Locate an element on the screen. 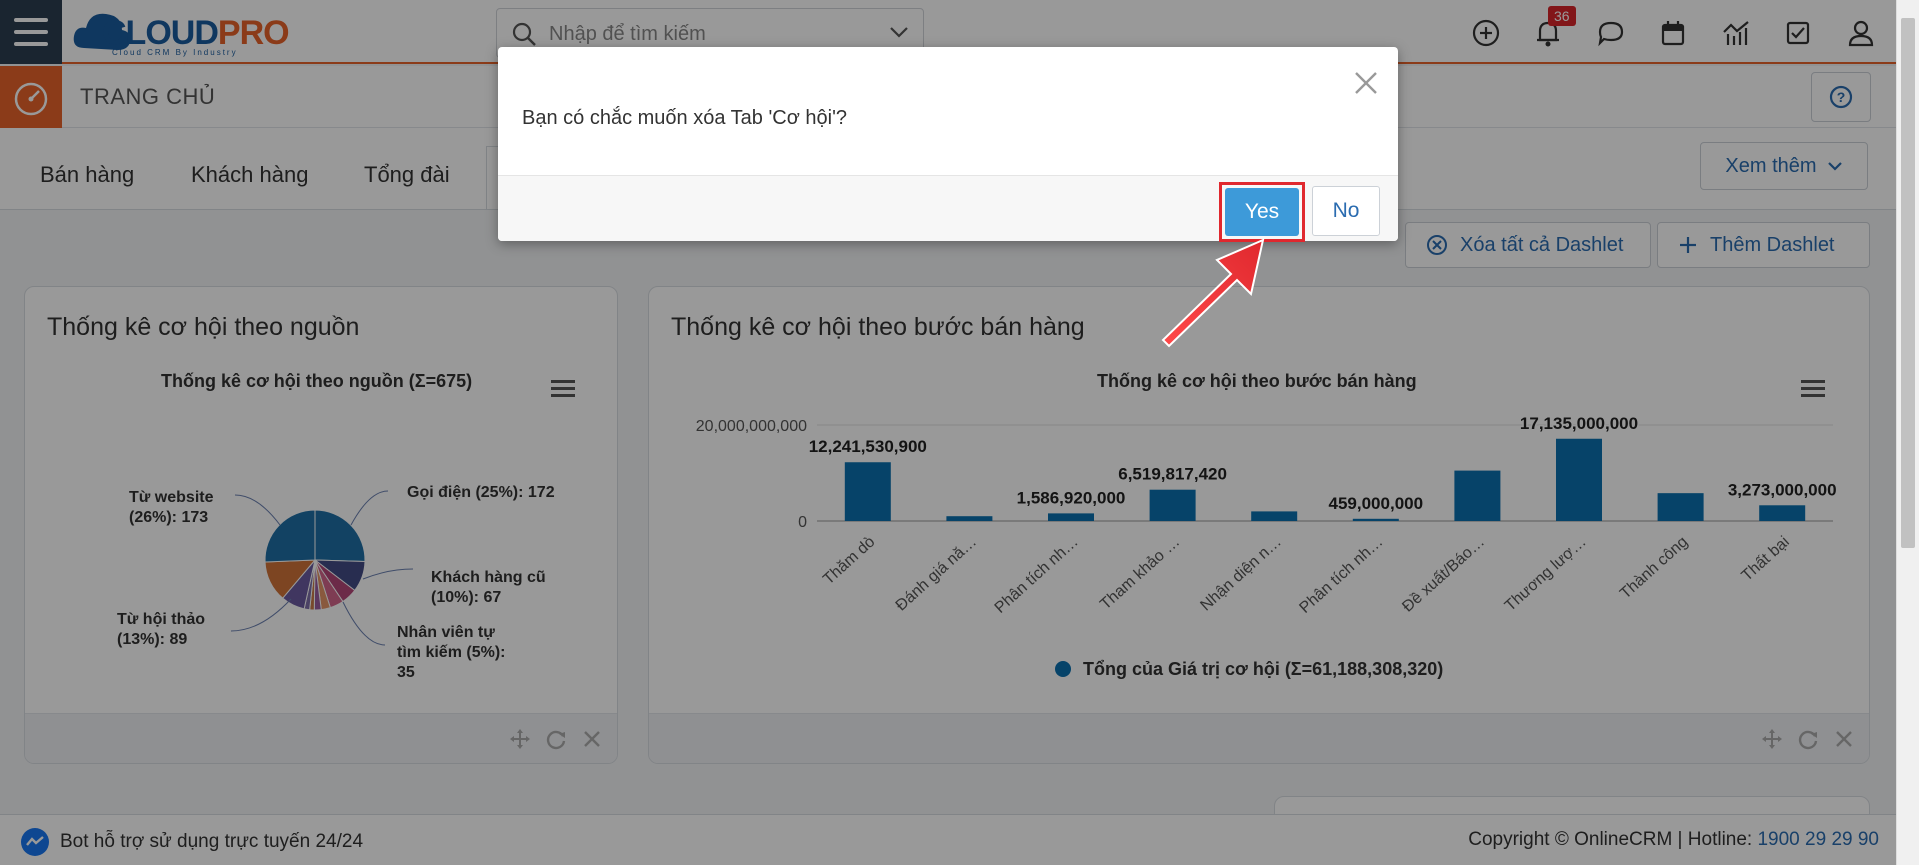 Image resolution: width=1919 pixels, height=865 pixels. scrollbar-thumb is located at coordinates (1908, 283).